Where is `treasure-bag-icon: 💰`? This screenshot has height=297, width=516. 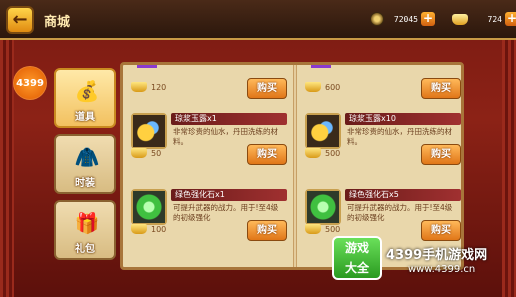
treasure-bag-icon: 💰 is located at coordinates (87, 91).